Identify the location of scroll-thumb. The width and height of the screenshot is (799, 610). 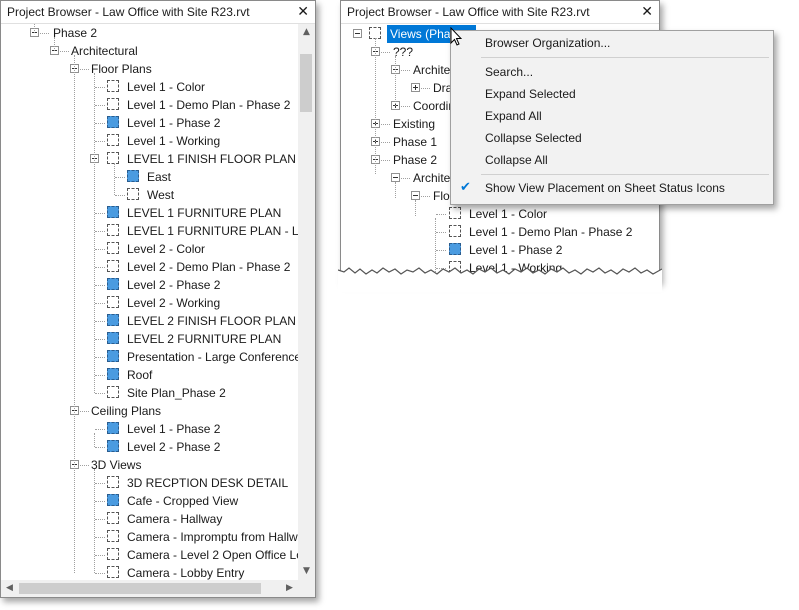
(306, 83).